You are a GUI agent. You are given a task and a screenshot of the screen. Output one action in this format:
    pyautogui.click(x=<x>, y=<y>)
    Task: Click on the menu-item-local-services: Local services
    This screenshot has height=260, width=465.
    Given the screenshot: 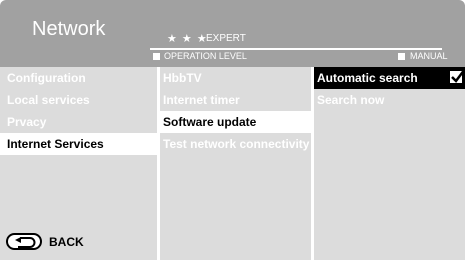 What is the action you would take?
    pyautogui.click(x=78, y=100)
    